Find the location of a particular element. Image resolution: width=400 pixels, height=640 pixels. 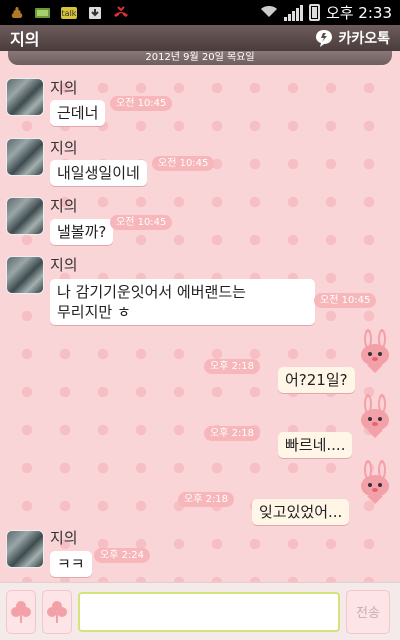

incoming-message: 내일생일이네 is located at coordinates (98, 173).